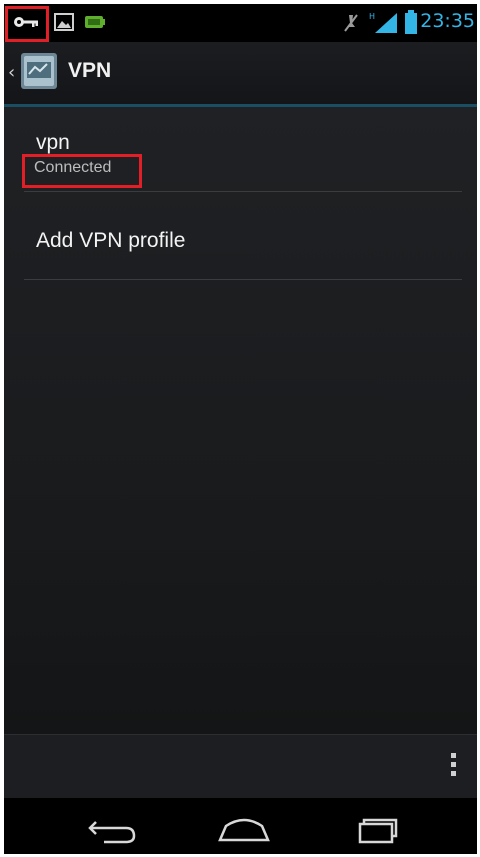 The width and height of the screenshot is (480, 857). Describe the element at coordinates (378, 828) in the screenshot. I see `recent-apps-icon` at that location.